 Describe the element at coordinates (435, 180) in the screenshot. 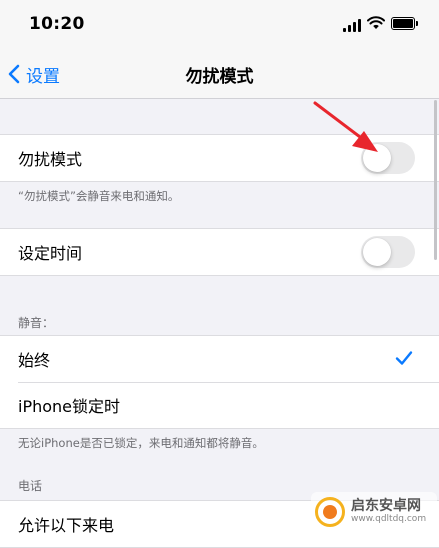

I see `scrollbar` at that location.